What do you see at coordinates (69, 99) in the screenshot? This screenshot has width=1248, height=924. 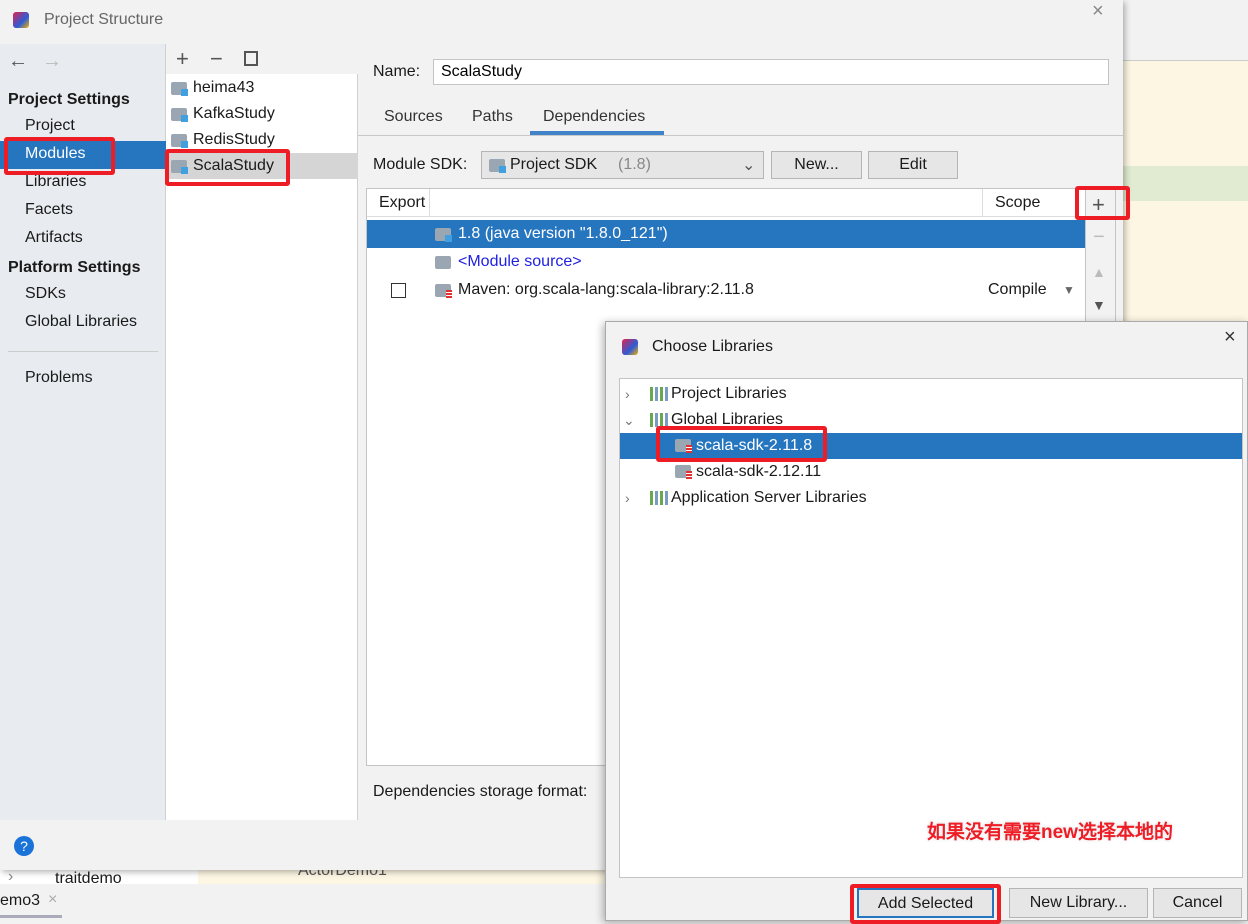 I see `project-settings-heading: Project Settings` at bounding box center [69, 99].